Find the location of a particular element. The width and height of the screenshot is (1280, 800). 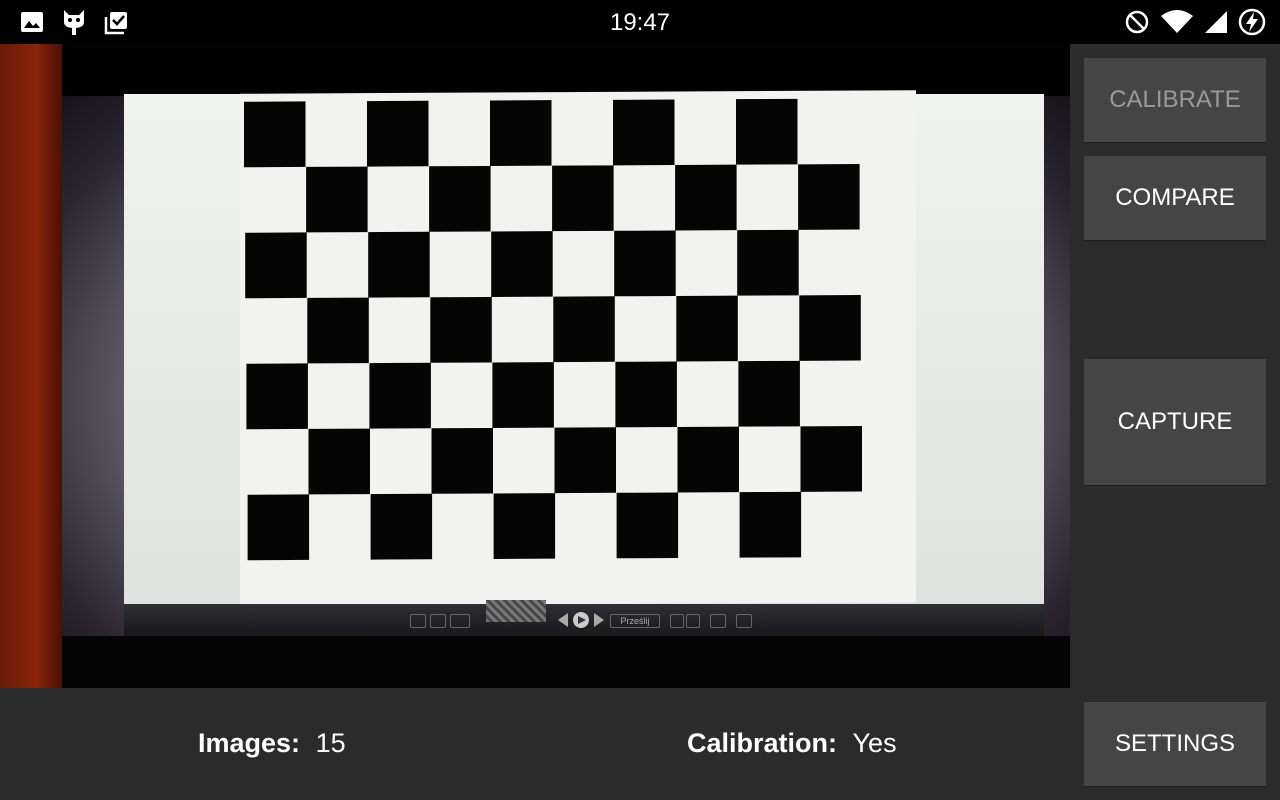

calibrate-button: CALIBRATE is located at coordinates (1175, 100).